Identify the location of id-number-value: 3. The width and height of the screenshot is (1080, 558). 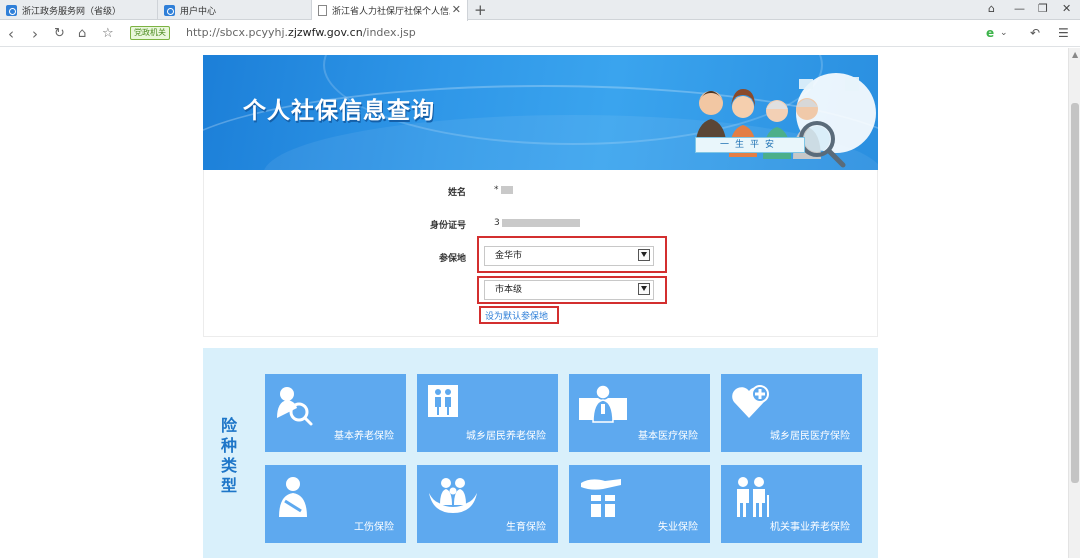
(537, 223).